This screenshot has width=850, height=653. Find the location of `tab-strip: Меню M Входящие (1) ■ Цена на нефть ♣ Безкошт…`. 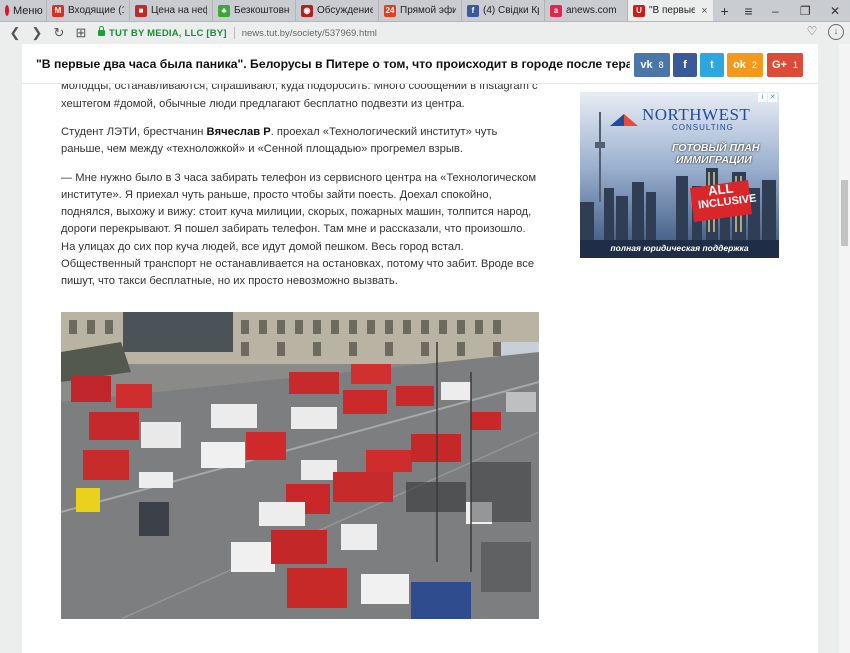

tab-strip: Меню M Входящие (1) ■ Цена на нефть ♣ Безкошт… is located at coordinates (425, 11).